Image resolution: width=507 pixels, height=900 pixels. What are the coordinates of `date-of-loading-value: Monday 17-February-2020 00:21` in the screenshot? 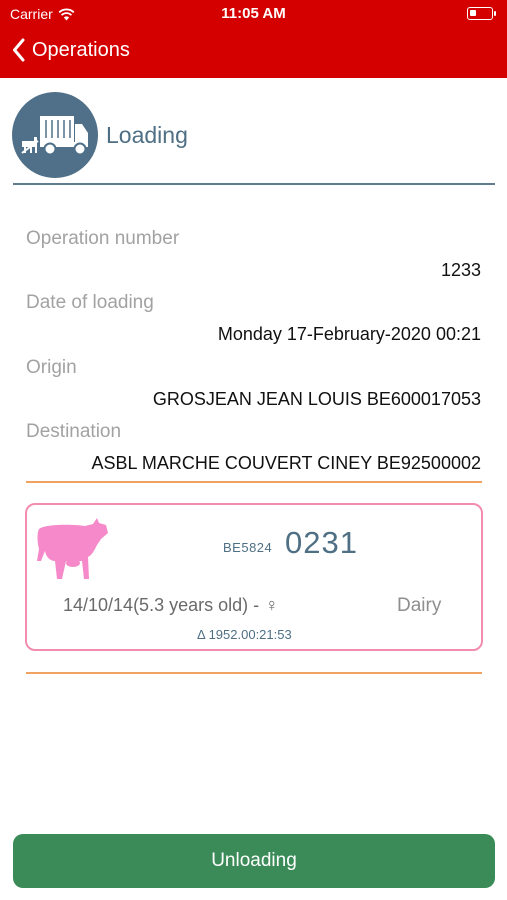 It's located at (349, 334).